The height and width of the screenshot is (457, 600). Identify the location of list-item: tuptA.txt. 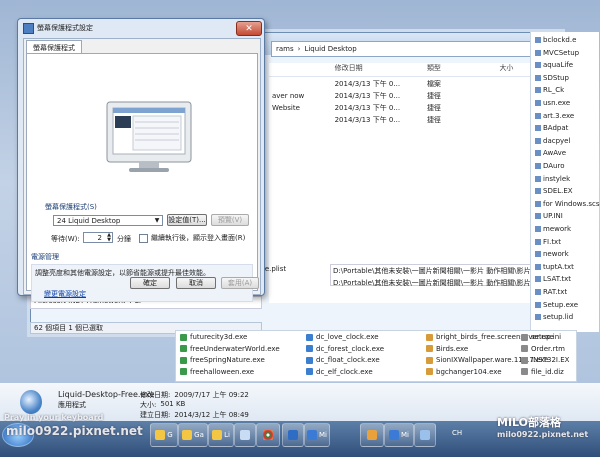
(554, 267).